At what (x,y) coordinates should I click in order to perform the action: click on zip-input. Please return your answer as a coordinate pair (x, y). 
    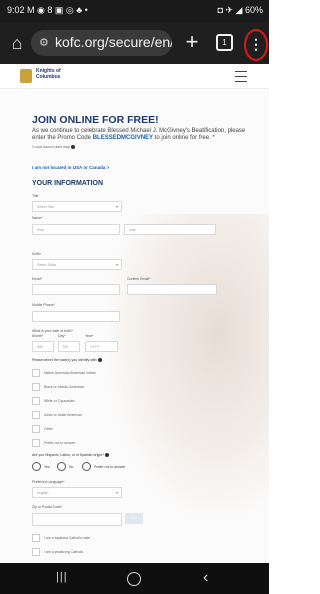
    Looking at the image, I should click on (77, 519).